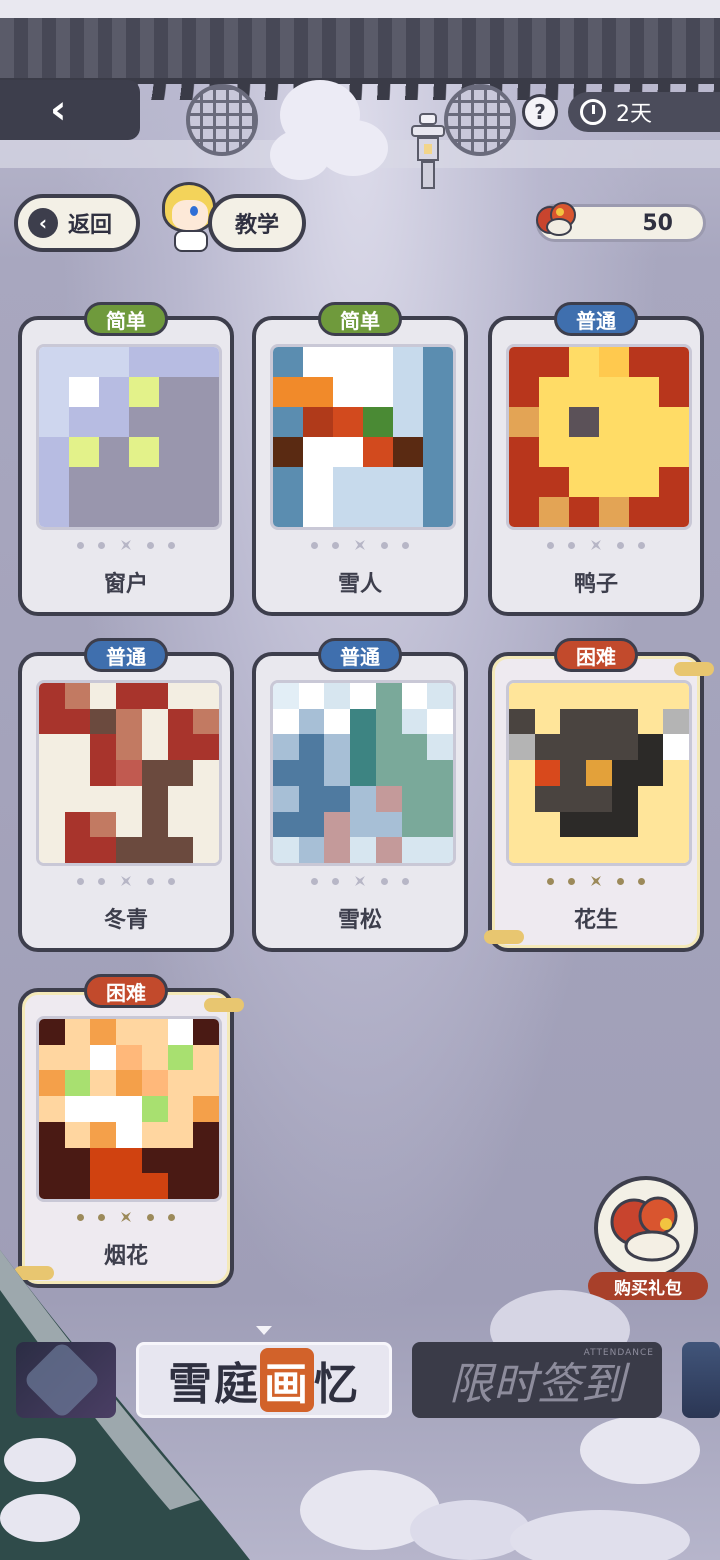 The image size is (720, 1560). What do you see at coordinates (593, 112) in the screenshot?
I see `clock-icon` at bounding box center [593, 112].